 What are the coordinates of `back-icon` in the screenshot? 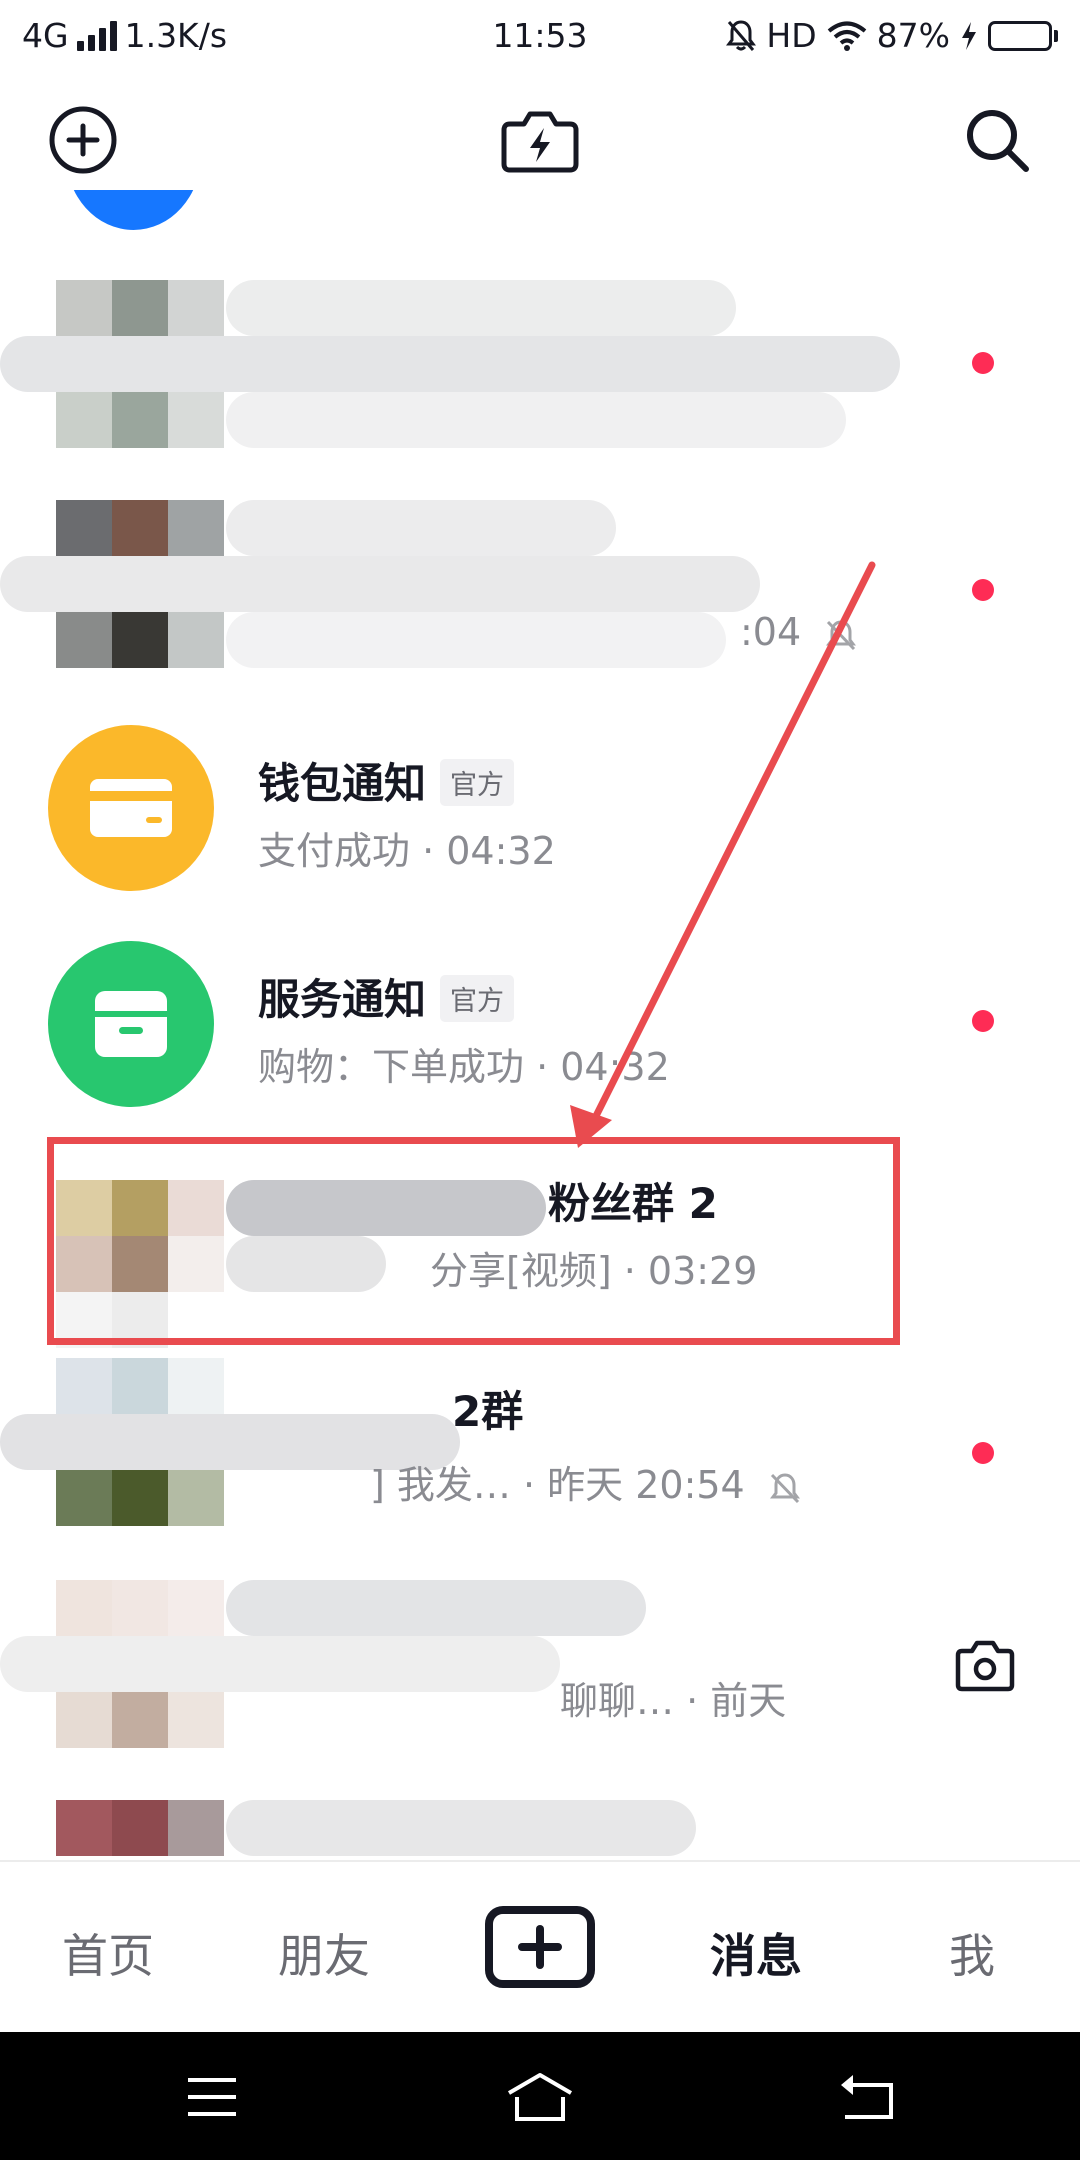 It's located at (868, 2097).